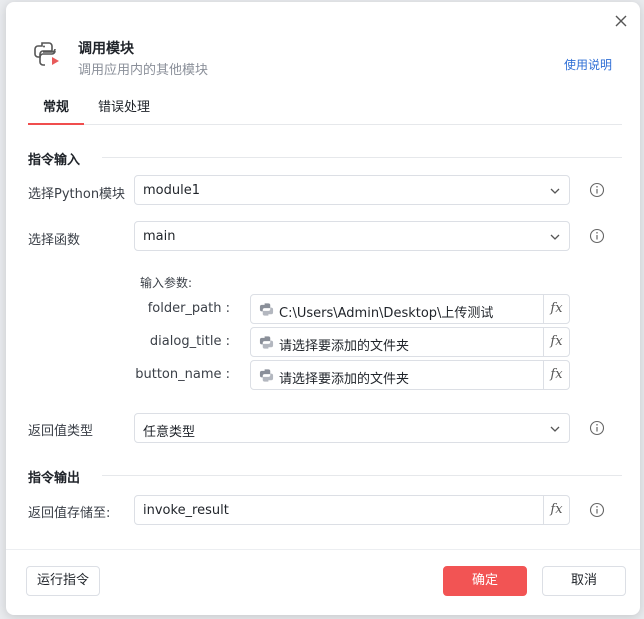  What do you see at coordinates (344, 346) in the screenshot?
I see `param-value-dialog-title: 请选择要添加的文件夹` at bounding box center [344, 346].